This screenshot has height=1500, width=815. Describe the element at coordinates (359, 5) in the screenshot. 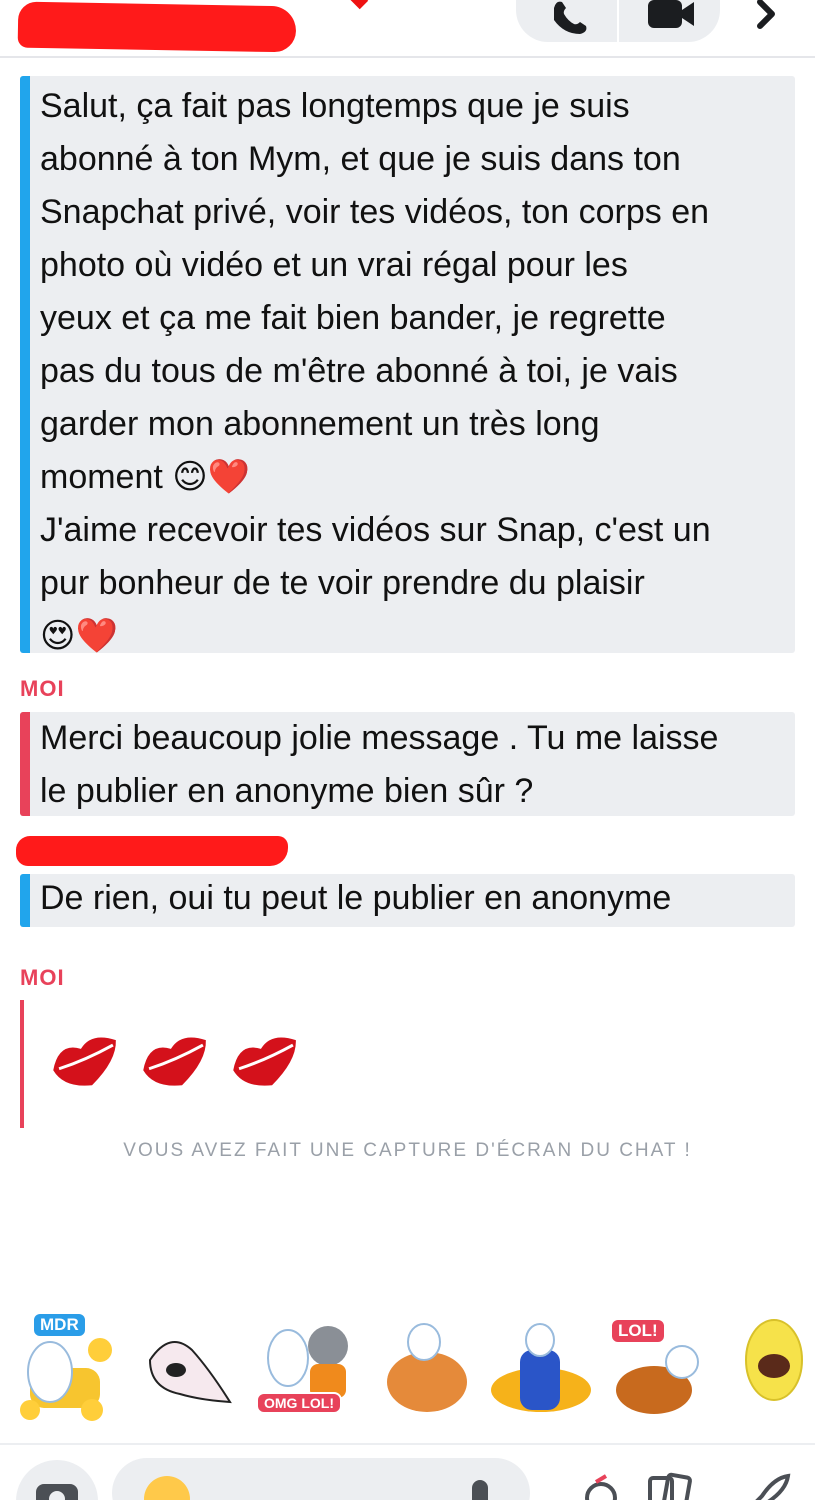

I see `heart-icon` at that location.